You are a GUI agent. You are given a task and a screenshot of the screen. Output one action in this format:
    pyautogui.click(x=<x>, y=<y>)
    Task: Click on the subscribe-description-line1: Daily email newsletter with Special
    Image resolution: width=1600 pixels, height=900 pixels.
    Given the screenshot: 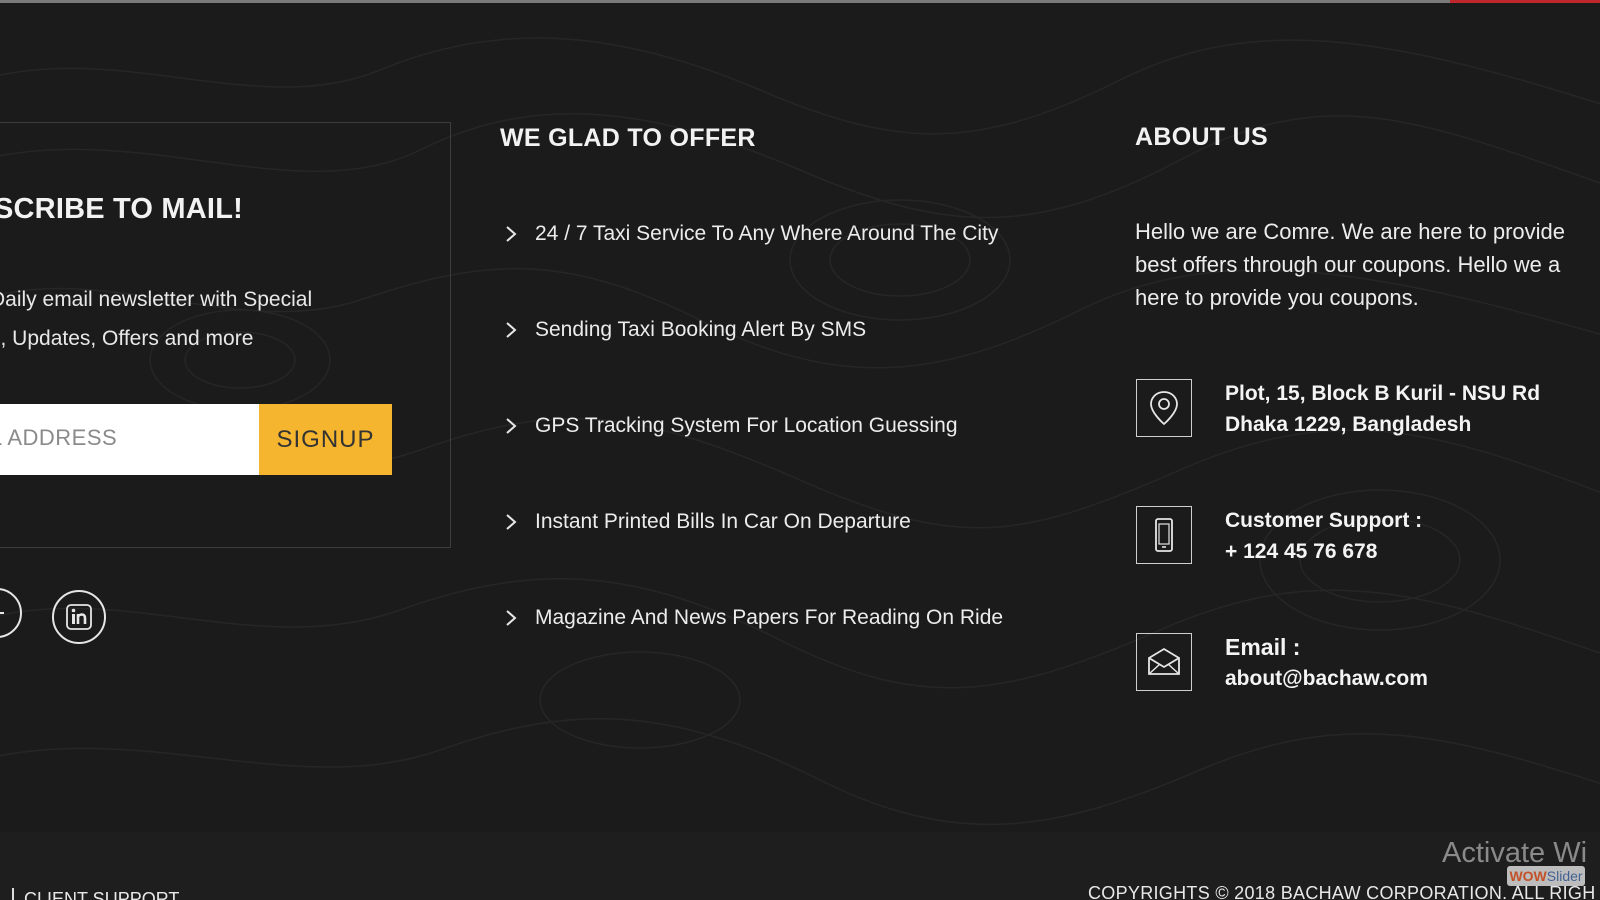 What is the action you would take?
    pyautogui.click(x=156, y=299)
    